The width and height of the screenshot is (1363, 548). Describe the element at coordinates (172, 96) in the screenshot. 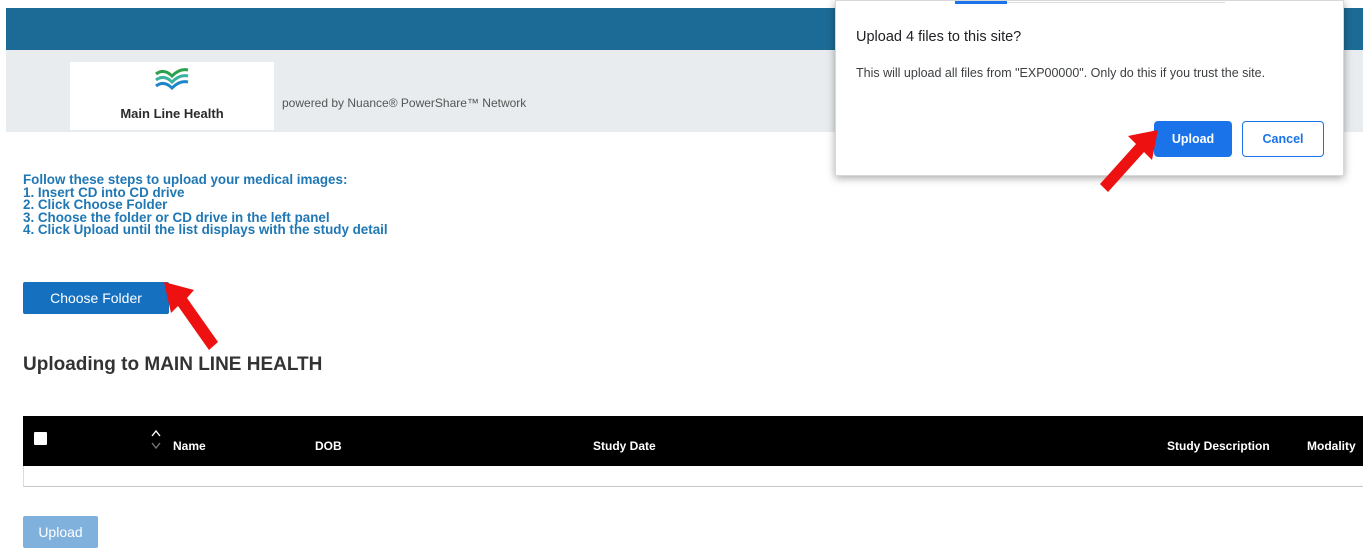

I see `logo: Main Line Health` at that location.